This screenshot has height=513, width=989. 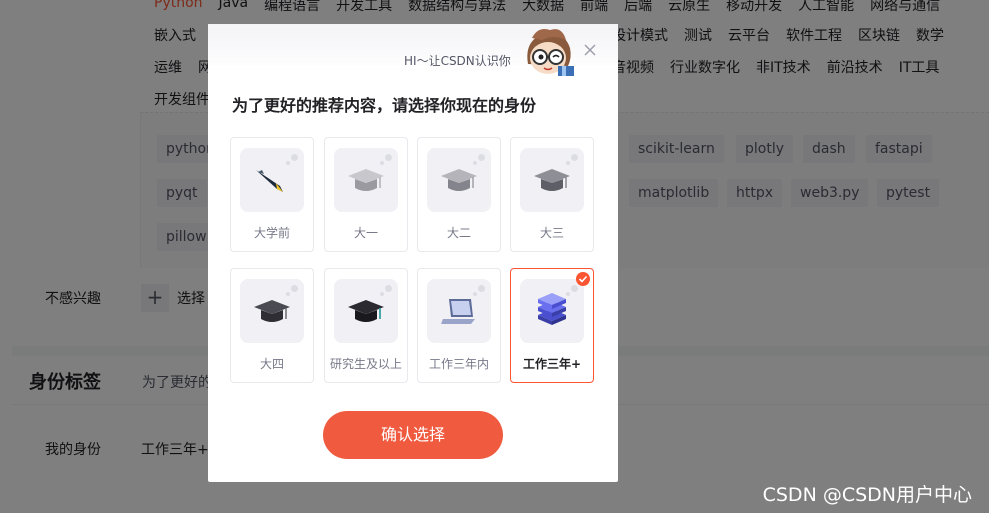 I want to click on option-label: 工作三年内, so click(x=458, y=364).